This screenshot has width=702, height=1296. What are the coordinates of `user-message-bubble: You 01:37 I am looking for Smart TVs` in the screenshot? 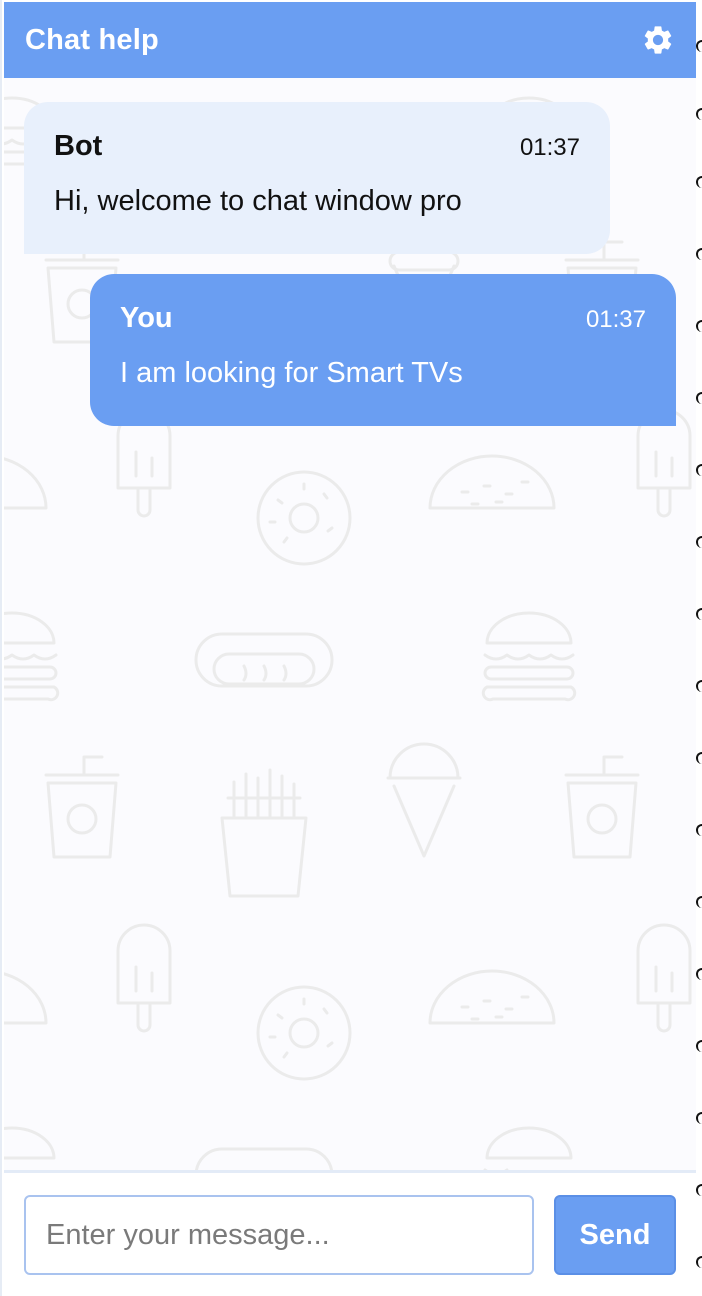 It's located at (383, 350).